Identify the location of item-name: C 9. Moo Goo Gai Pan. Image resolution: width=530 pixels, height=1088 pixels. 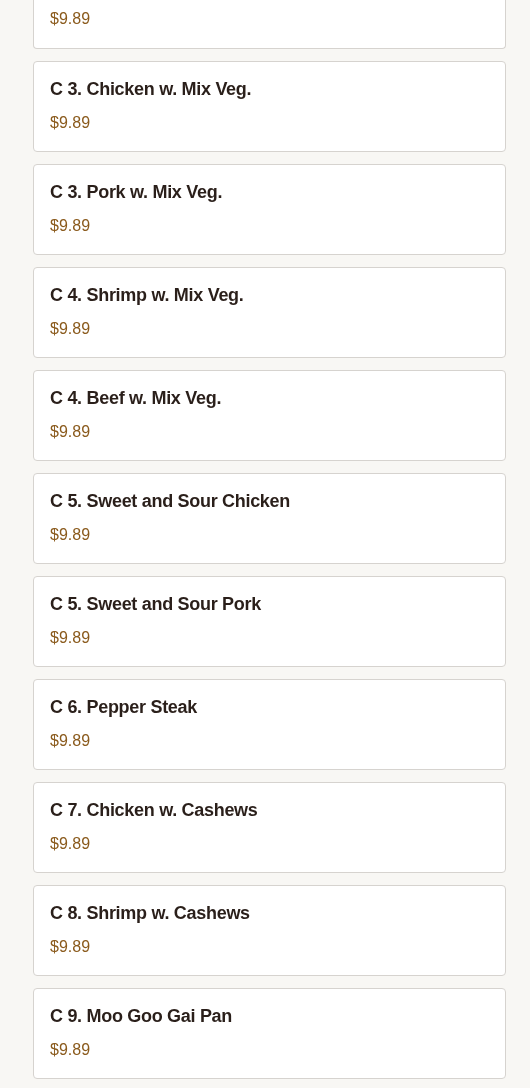
(142, 1016).